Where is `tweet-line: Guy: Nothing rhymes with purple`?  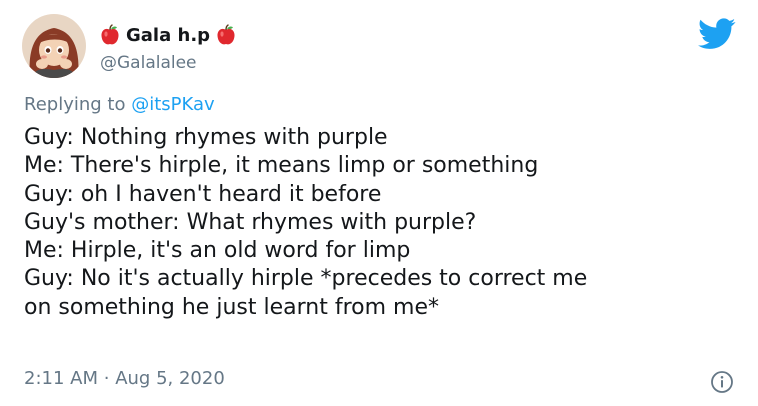 tweet-line: Guy: Nothing rhymes with purple is located at coordinates (206, 137).